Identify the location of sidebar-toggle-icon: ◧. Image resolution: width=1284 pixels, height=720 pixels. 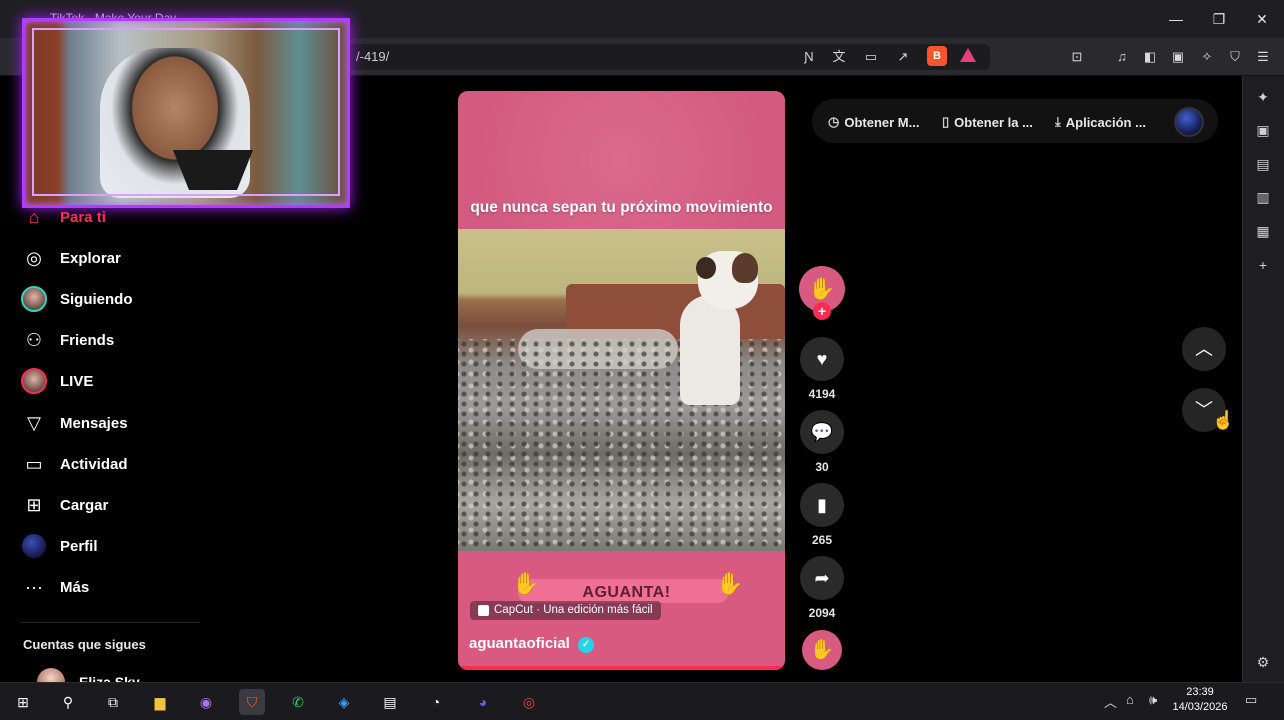
(1150, 57).